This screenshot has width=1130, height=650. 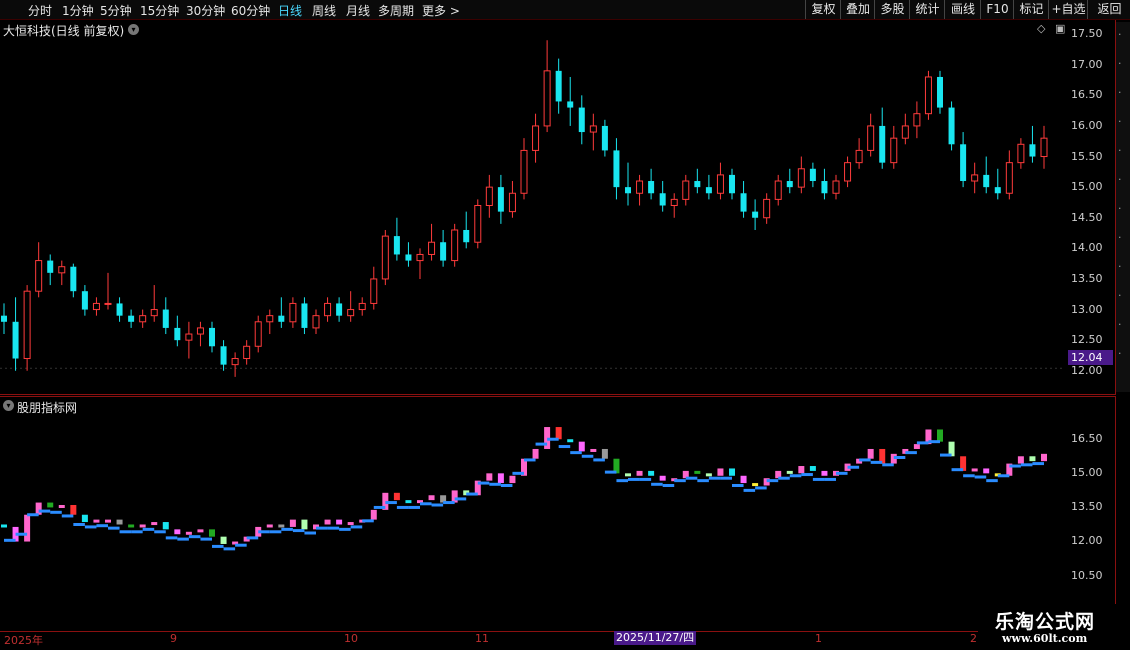 I want to click on y-tick-ind-0: 16.50, so click(x=1087, y=438).